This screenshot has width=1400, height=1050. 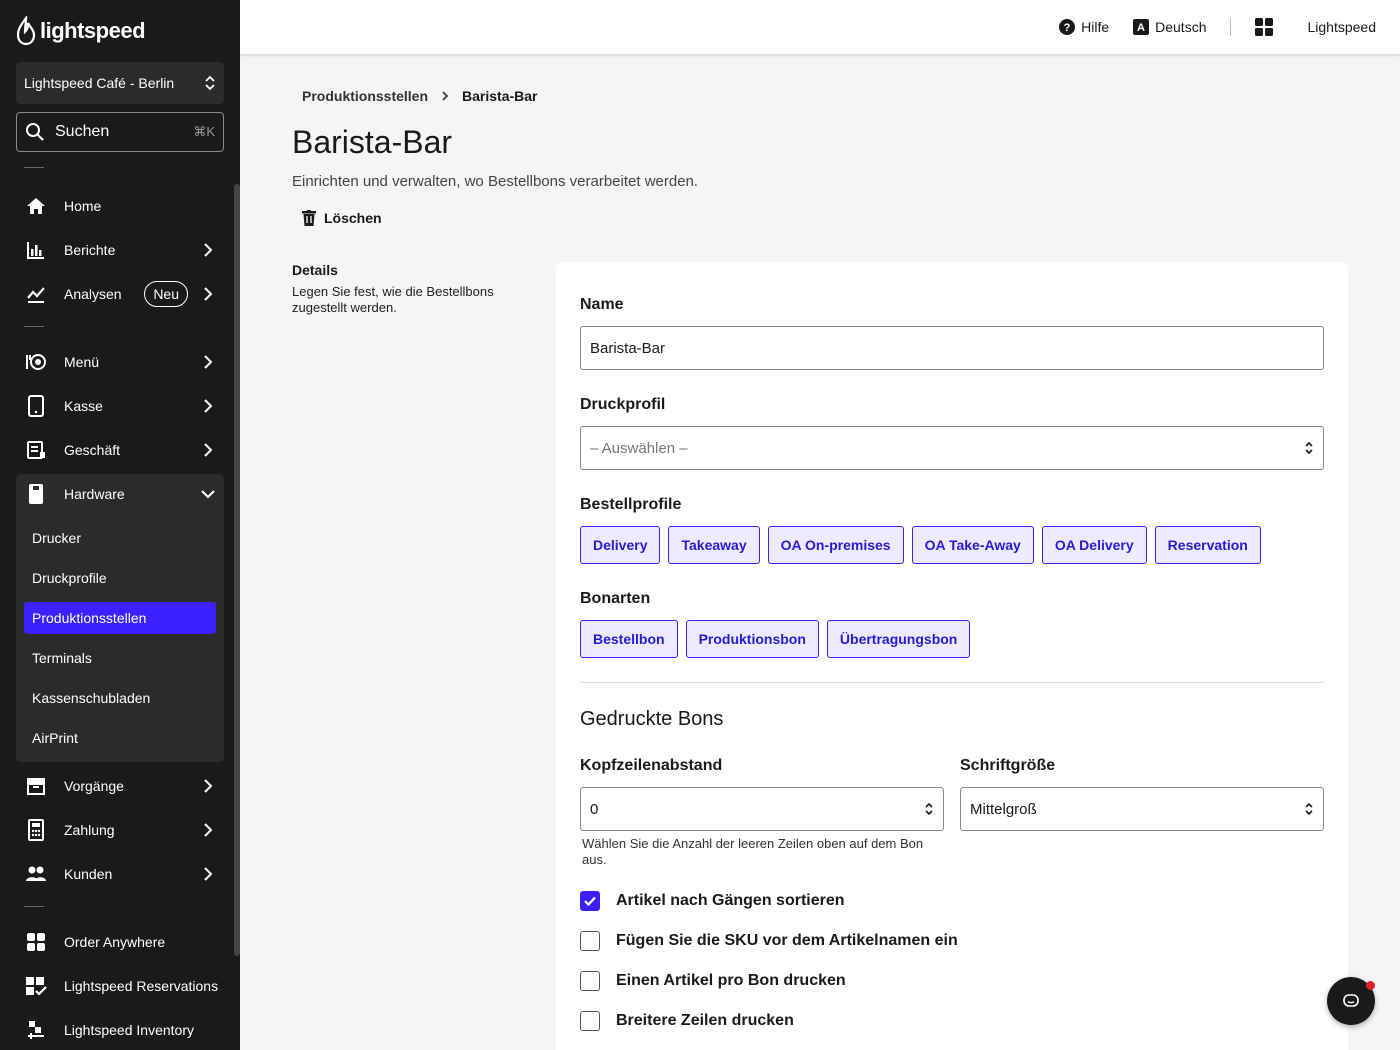 What do you see at coordinates (1003, 809) in the screenshot?
I see `font-size-value: Mittelgroß` at bounding box center [1003, 809].